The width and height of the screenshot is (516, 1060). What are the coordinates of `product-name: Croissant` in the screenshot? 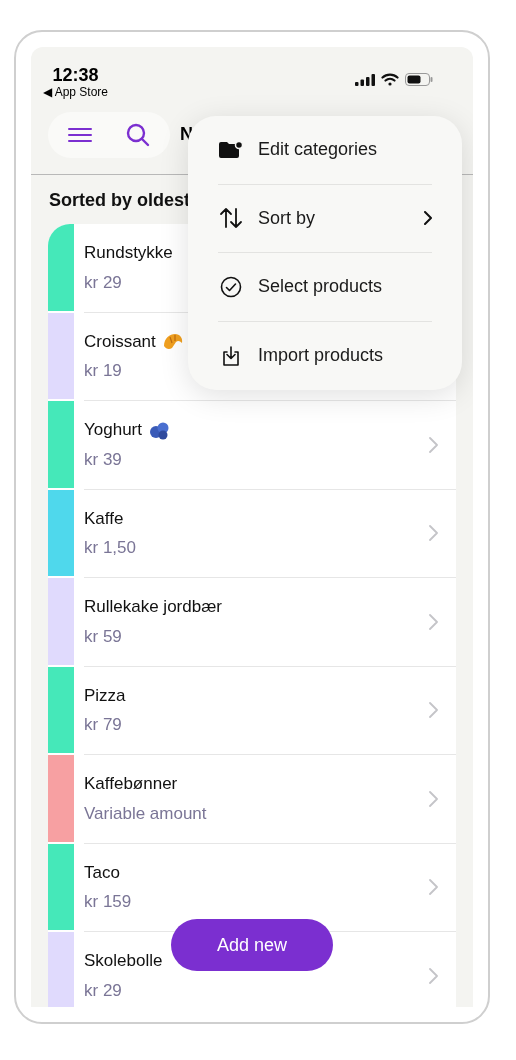 It's located at (120, 341).